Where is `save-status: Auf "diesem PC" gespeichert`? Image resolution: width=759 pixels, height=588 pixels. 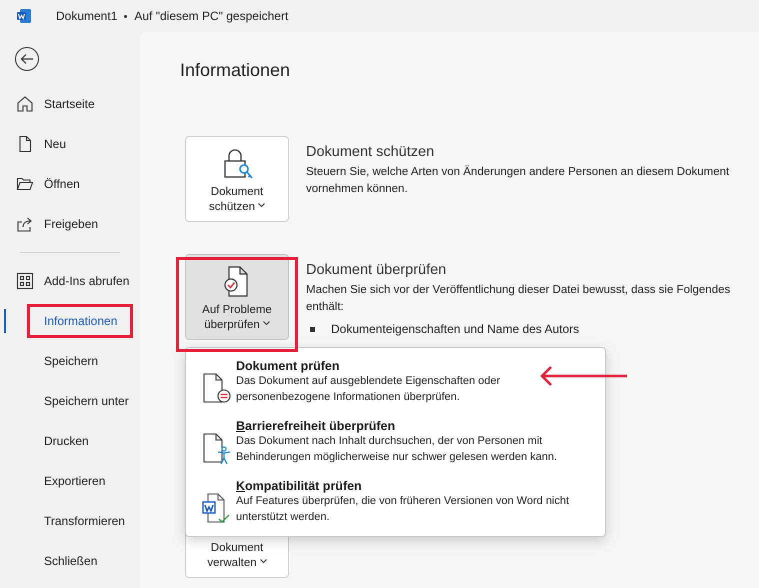
save-status: Auf "diesem PC" gespeichert is located at coordinates (211, 16).